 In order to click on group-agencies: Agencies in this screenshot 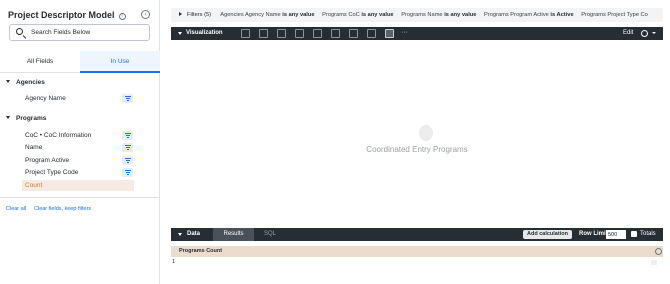, I will do `click(25, 82)`.